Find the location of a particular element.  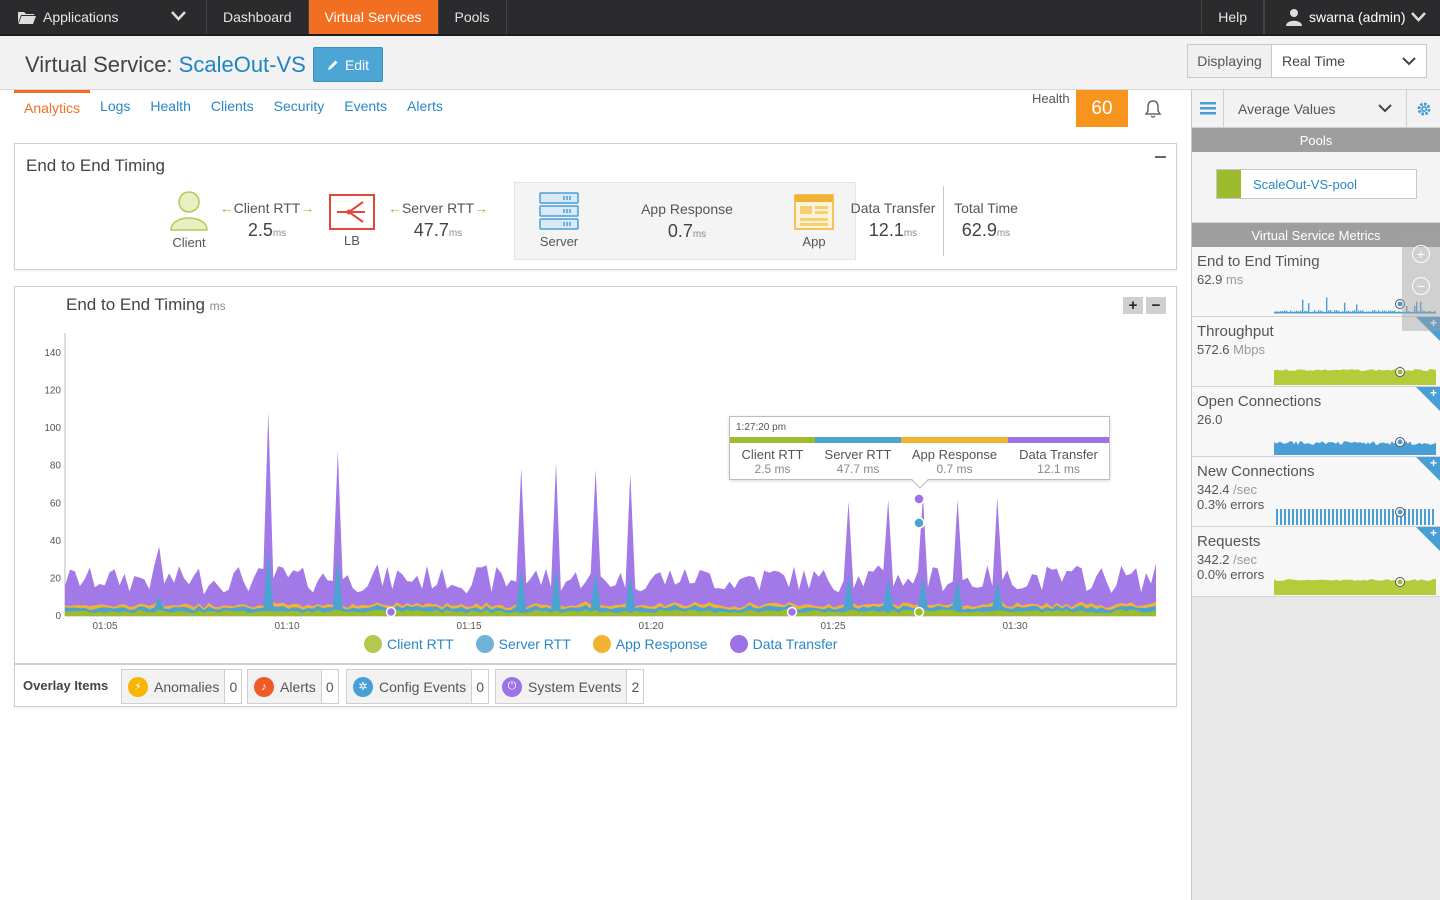

legend-server-rtt: Server RTT is located at coordinates (523, 644).